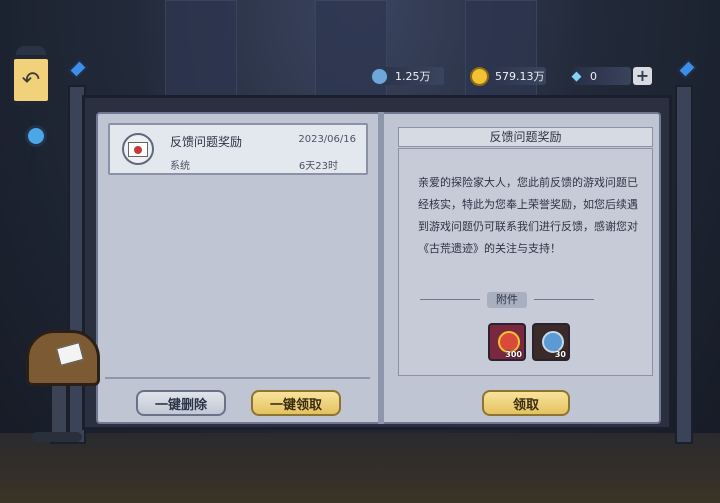 The height and width of the screenshot is (503, 720). Describe the element at coordinates (601, 76) in the screenshot. I see `resource-diamond: ◆ 0` at that location.